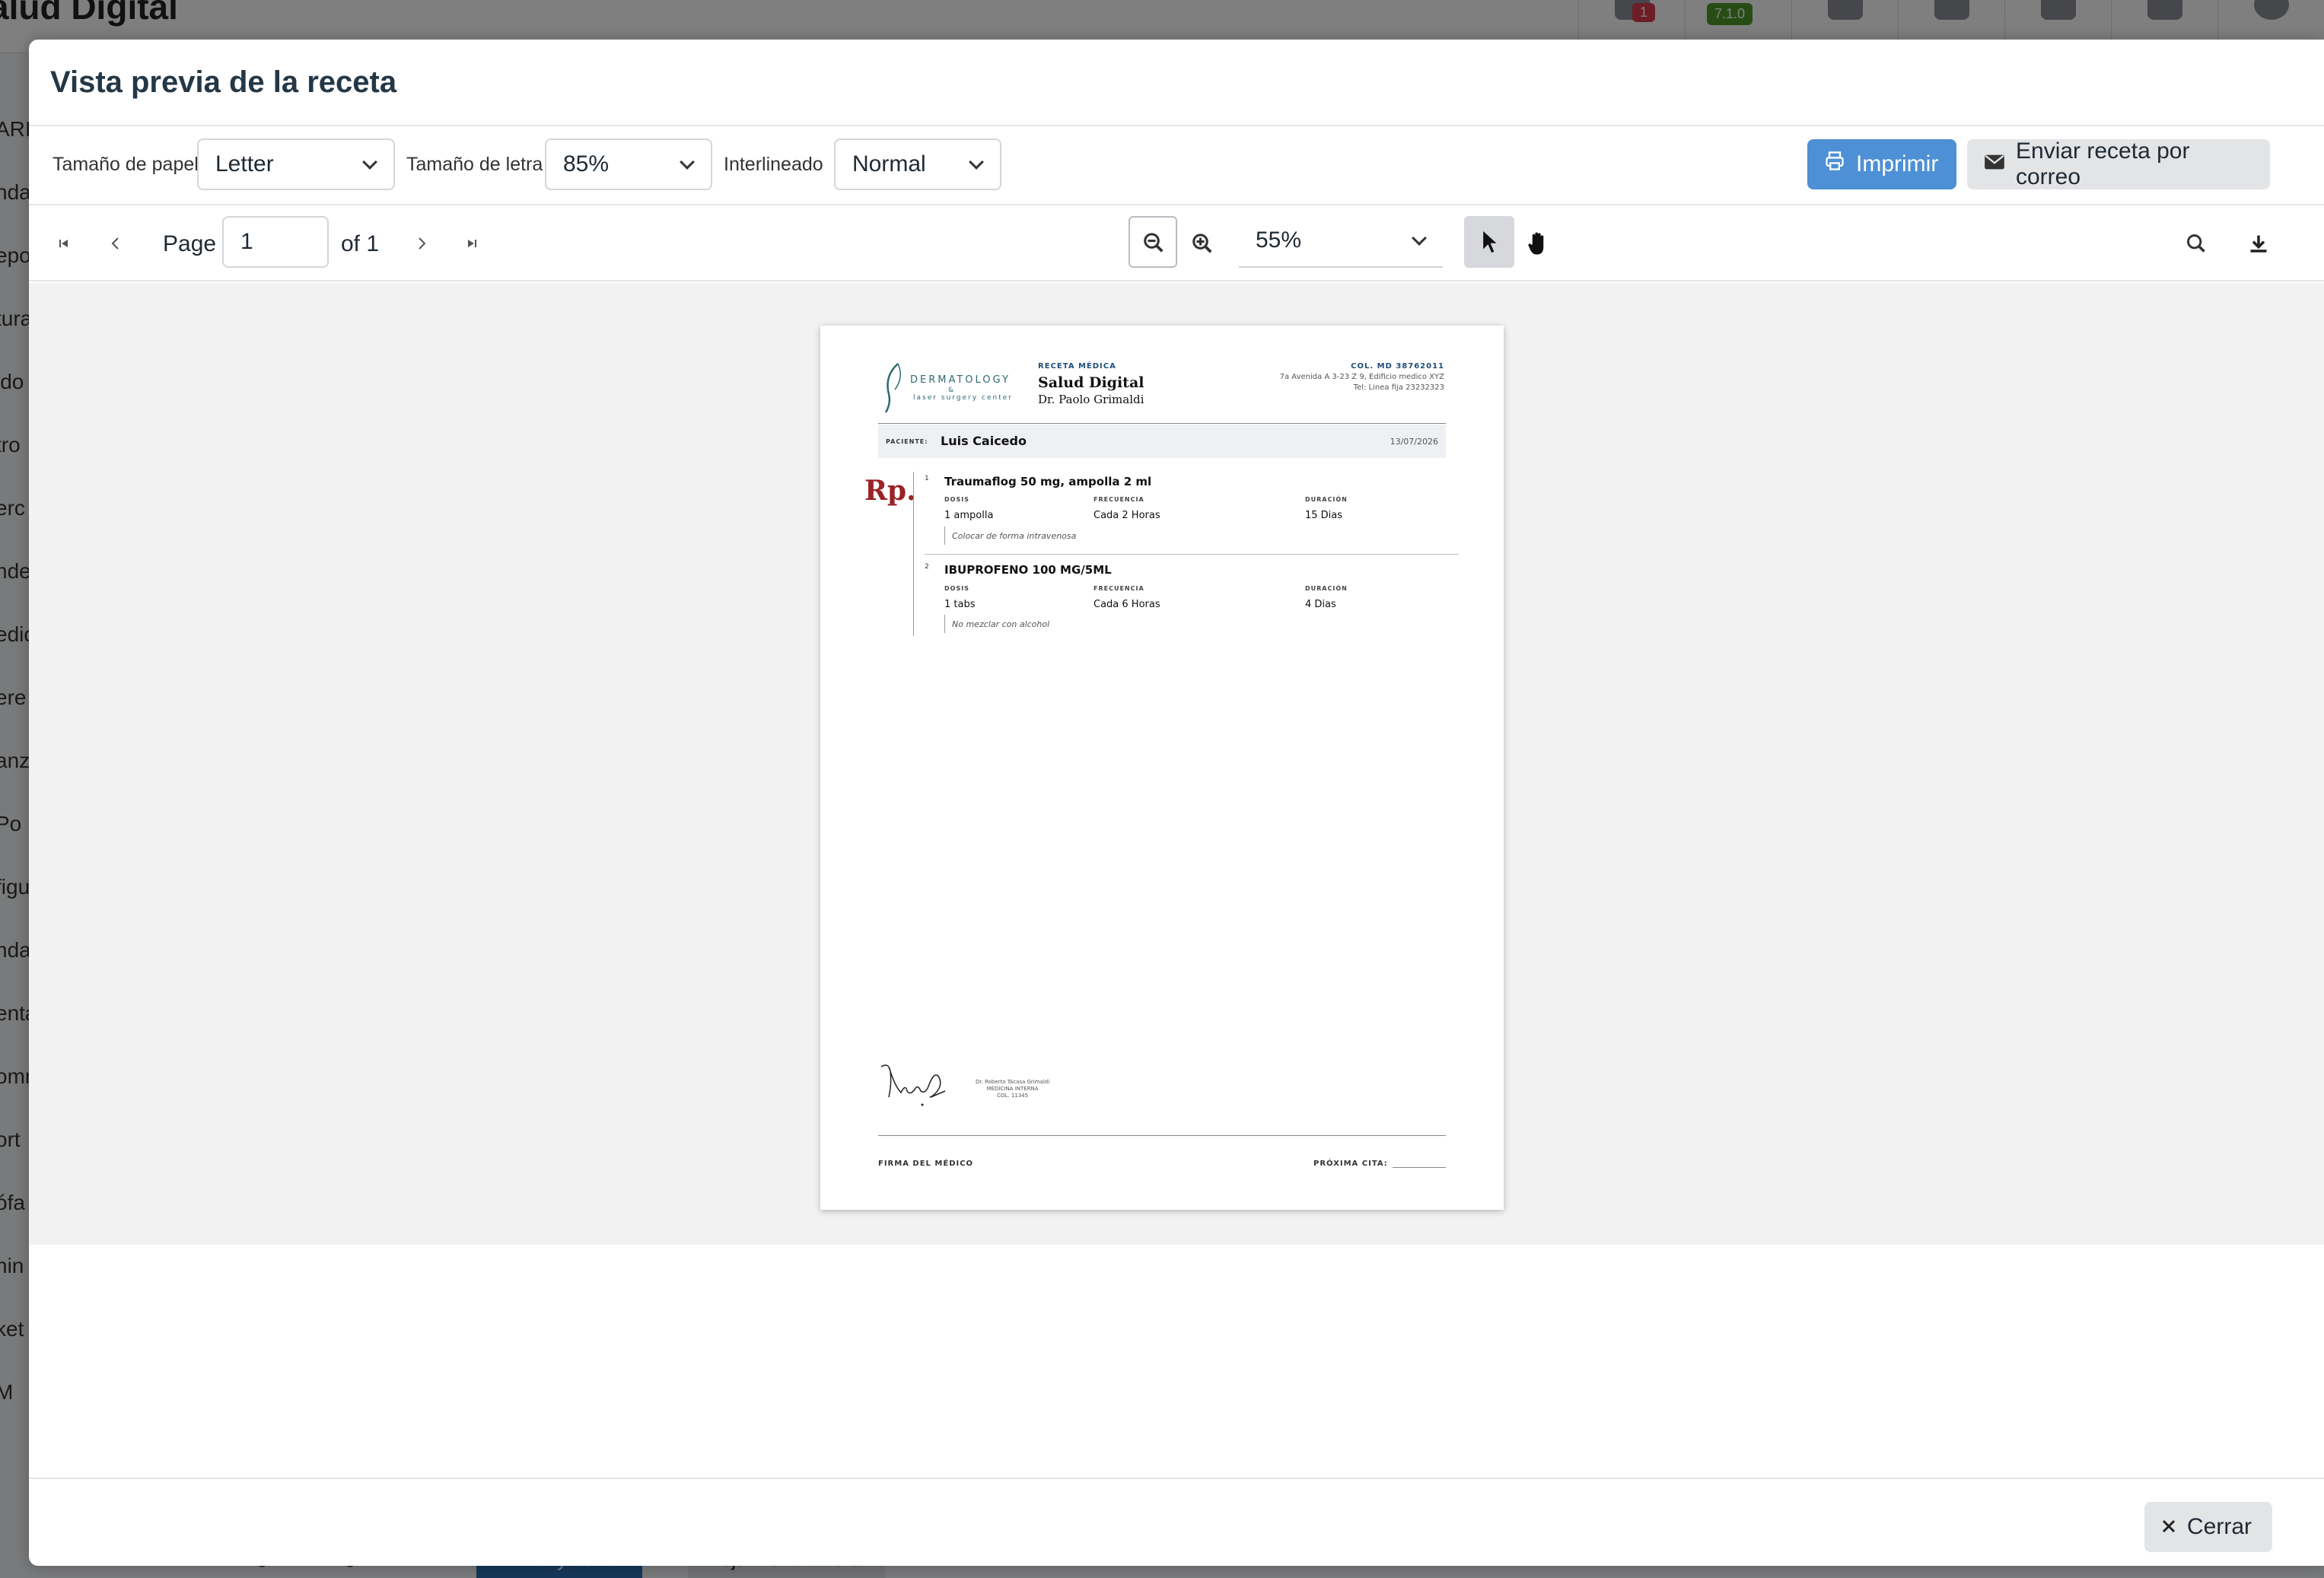 The image size is (2324, 1578). I want to click on close-button-label: Cerrar, so click(2219, 1527).